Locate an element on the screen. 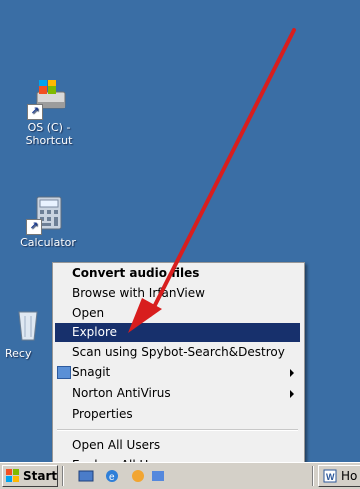 The image size is (360, 489). start-button: Start is located at coordinates (30, 476).